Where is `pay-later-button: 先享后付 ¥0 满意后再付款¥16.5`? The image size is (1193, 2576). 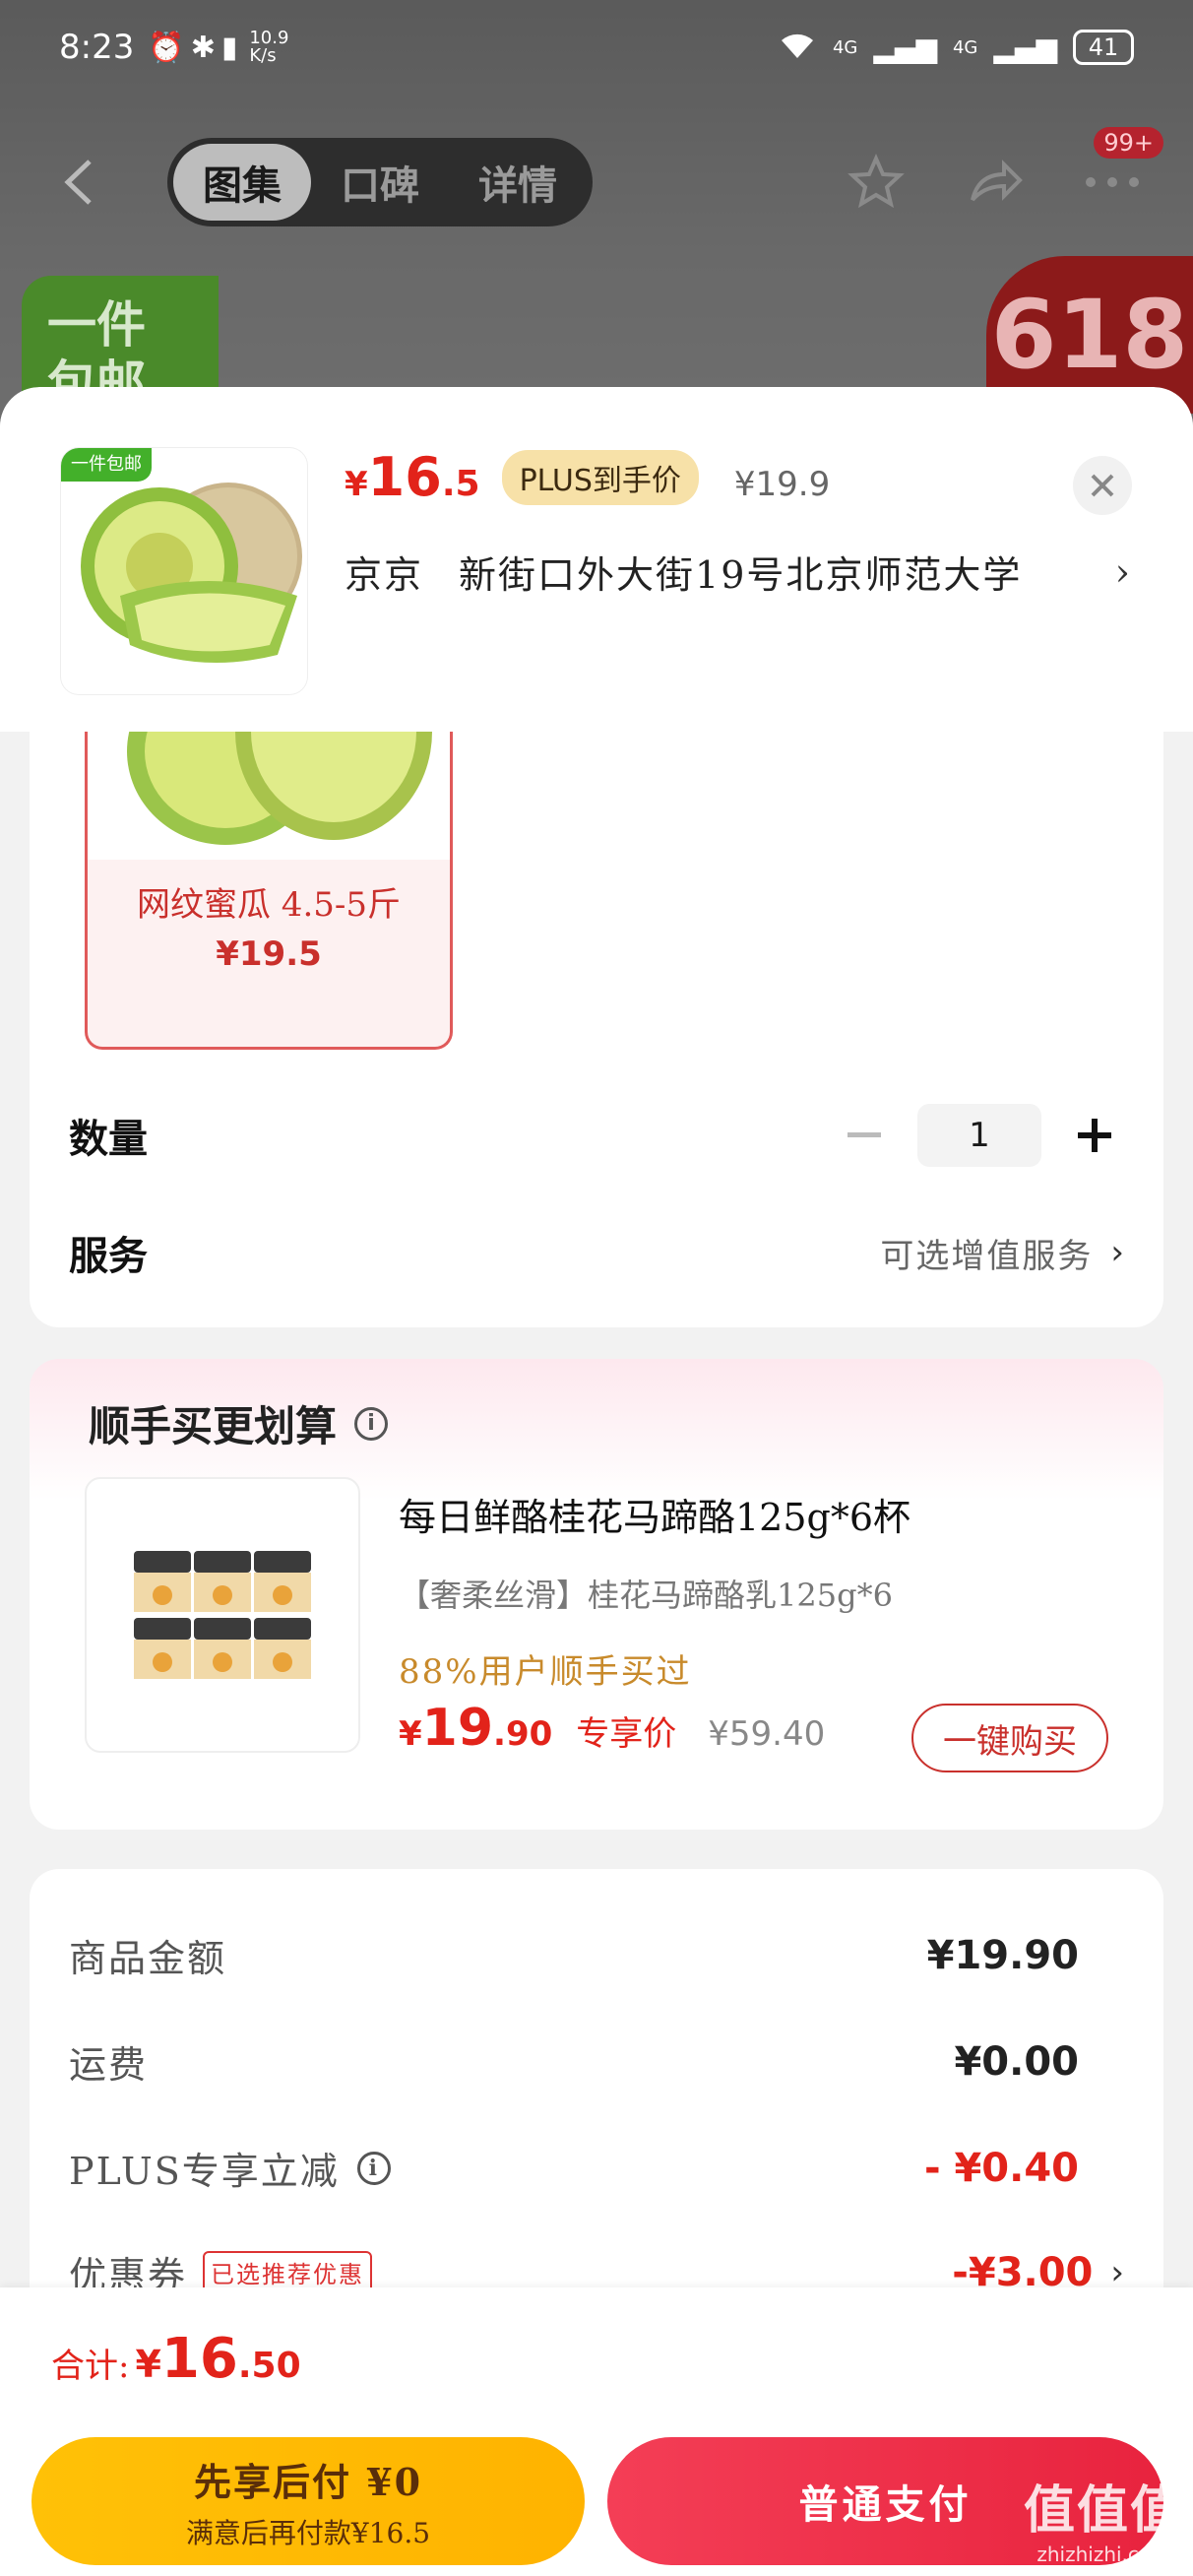
pay-later-button: 先享后付 ¥0 满意后再付款¥16.5 is located at coordinates (308, 2501).